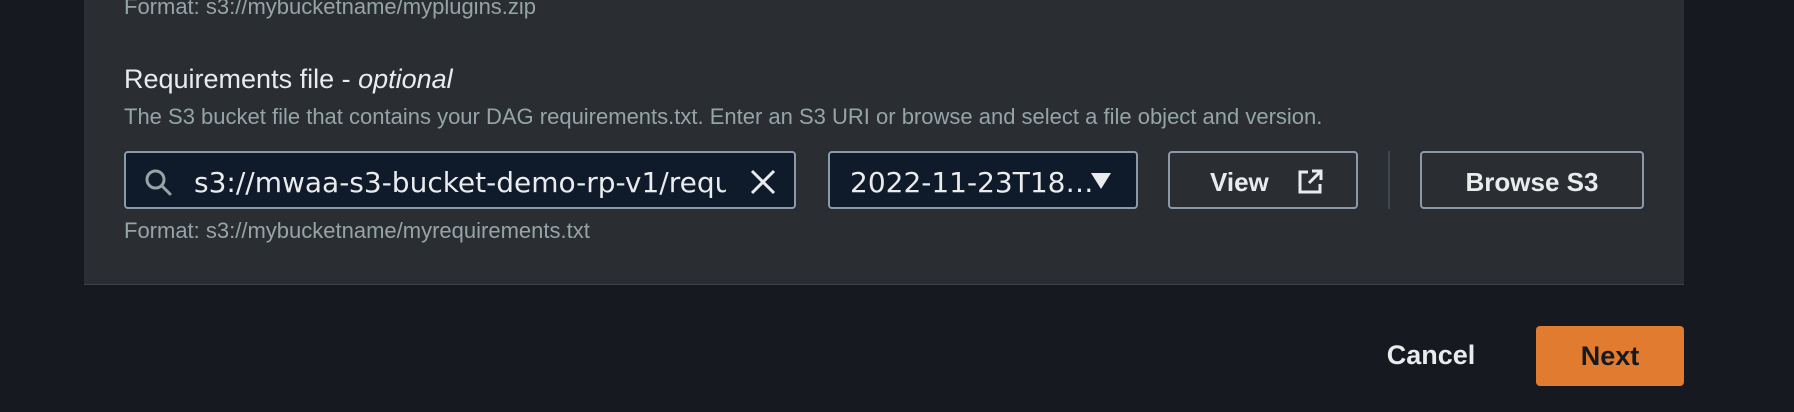  I want to click on close-icon, so click(763, 182).